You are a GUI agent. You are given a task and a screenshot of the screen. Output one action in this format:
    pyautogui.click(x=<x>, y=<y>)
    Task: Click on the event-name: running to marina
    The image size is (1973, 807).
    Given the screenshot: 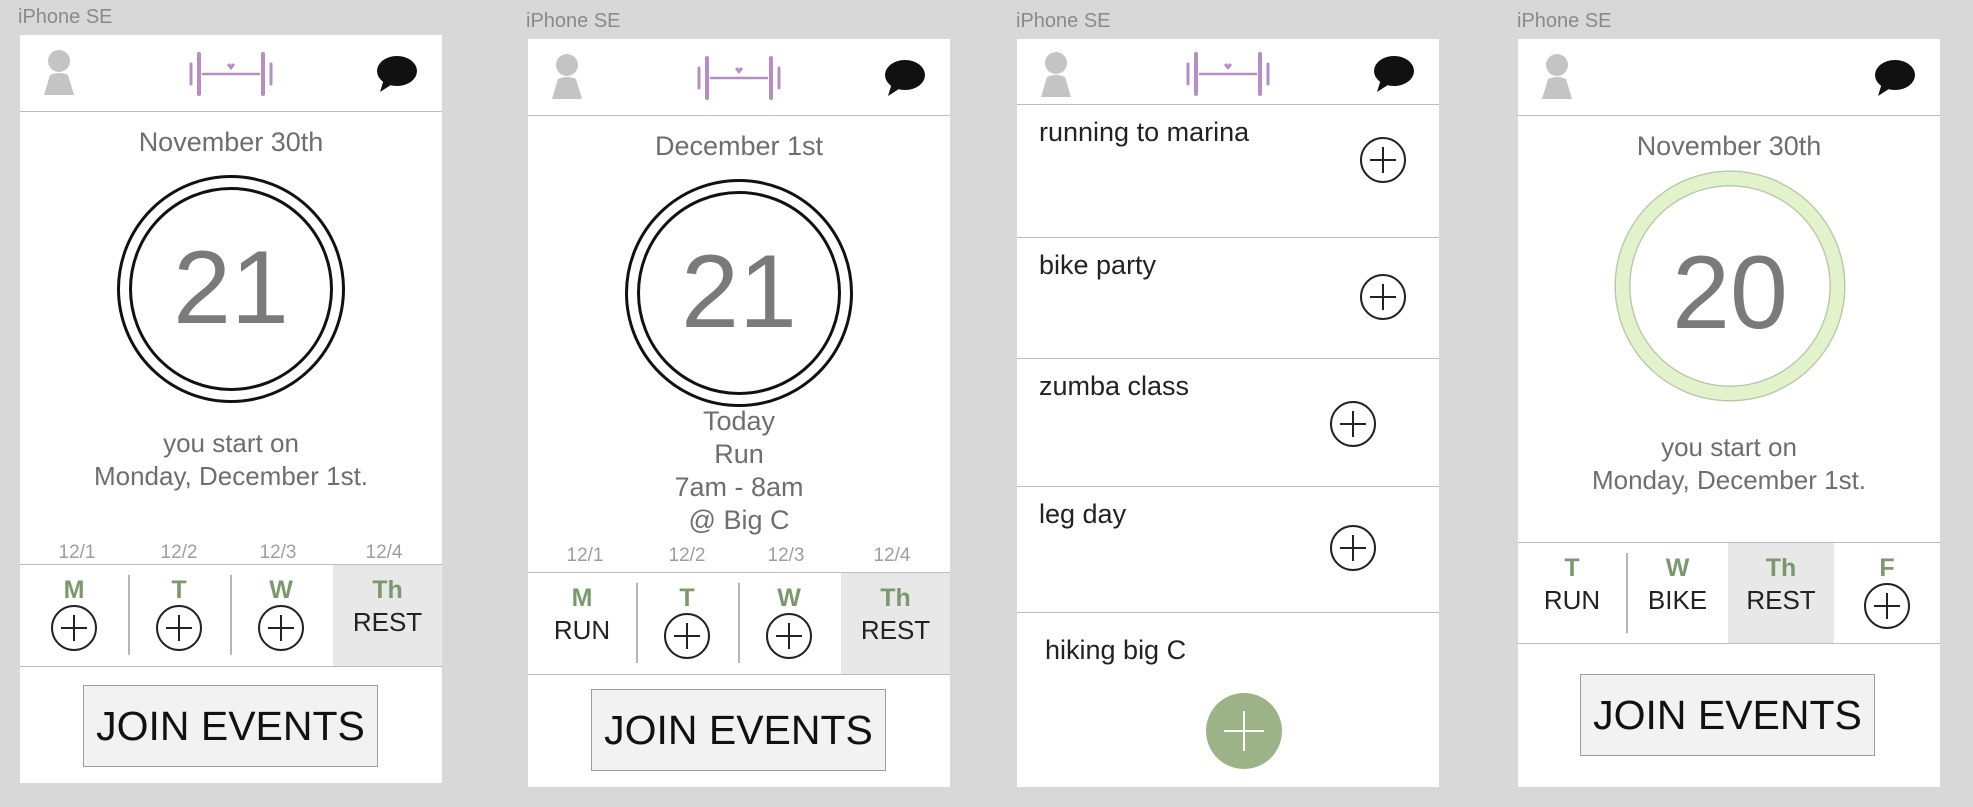 What is the action you would take?
    pyautogui.click(x=1144, y=132)
    